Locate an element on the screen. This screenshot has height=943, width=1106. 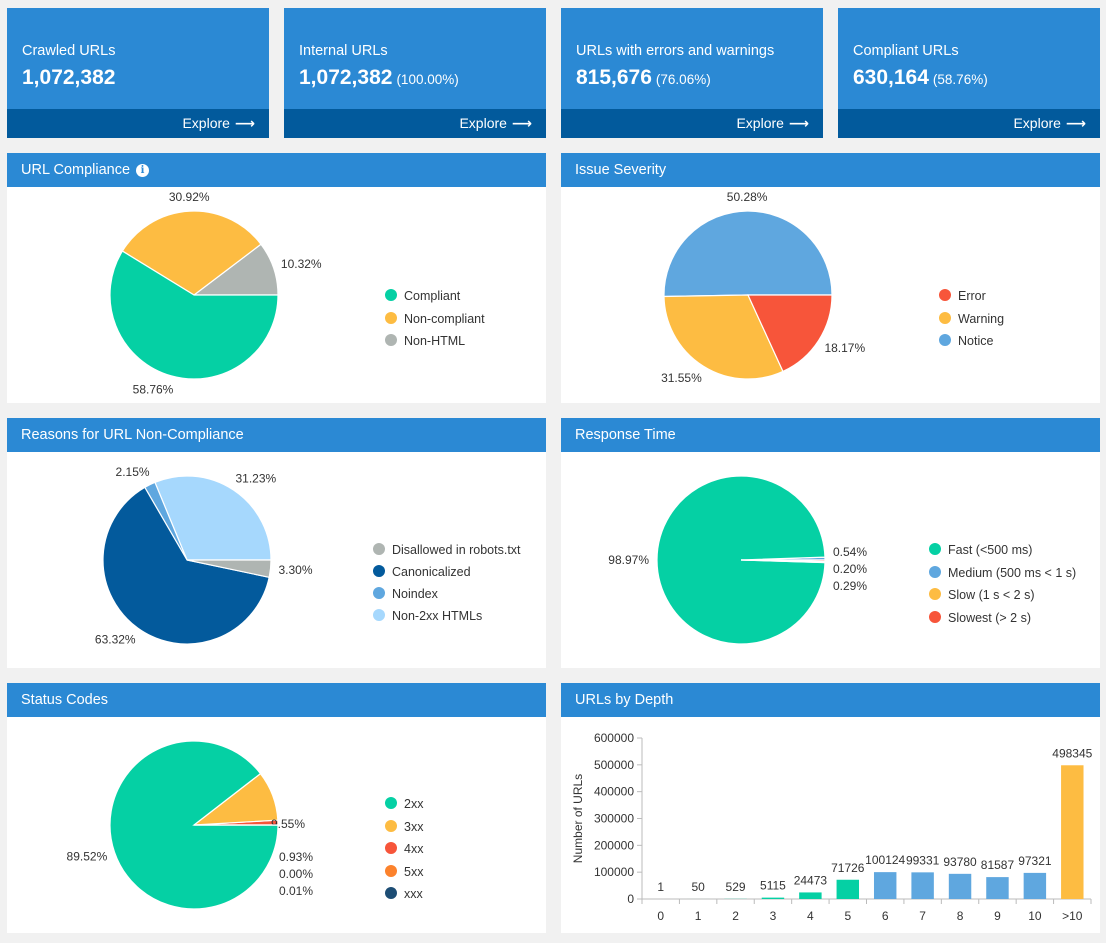
pie-chart: 50.28% 31.55% 18.17% is located at coordinates (763, 287).